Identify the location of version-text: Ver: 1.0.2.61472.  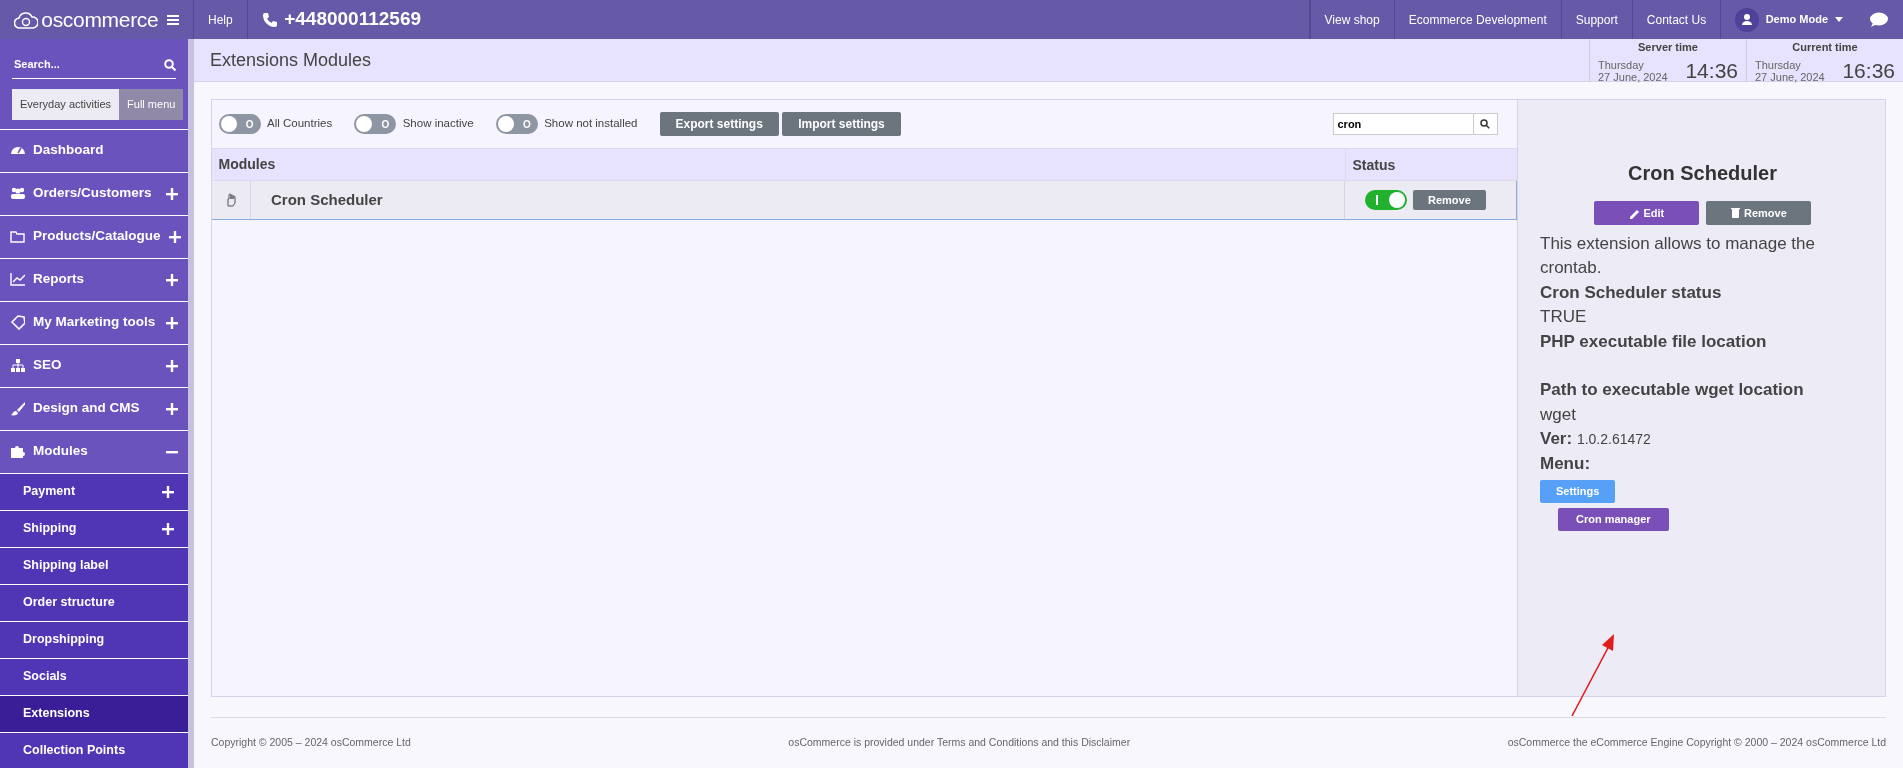
(1596, 439).